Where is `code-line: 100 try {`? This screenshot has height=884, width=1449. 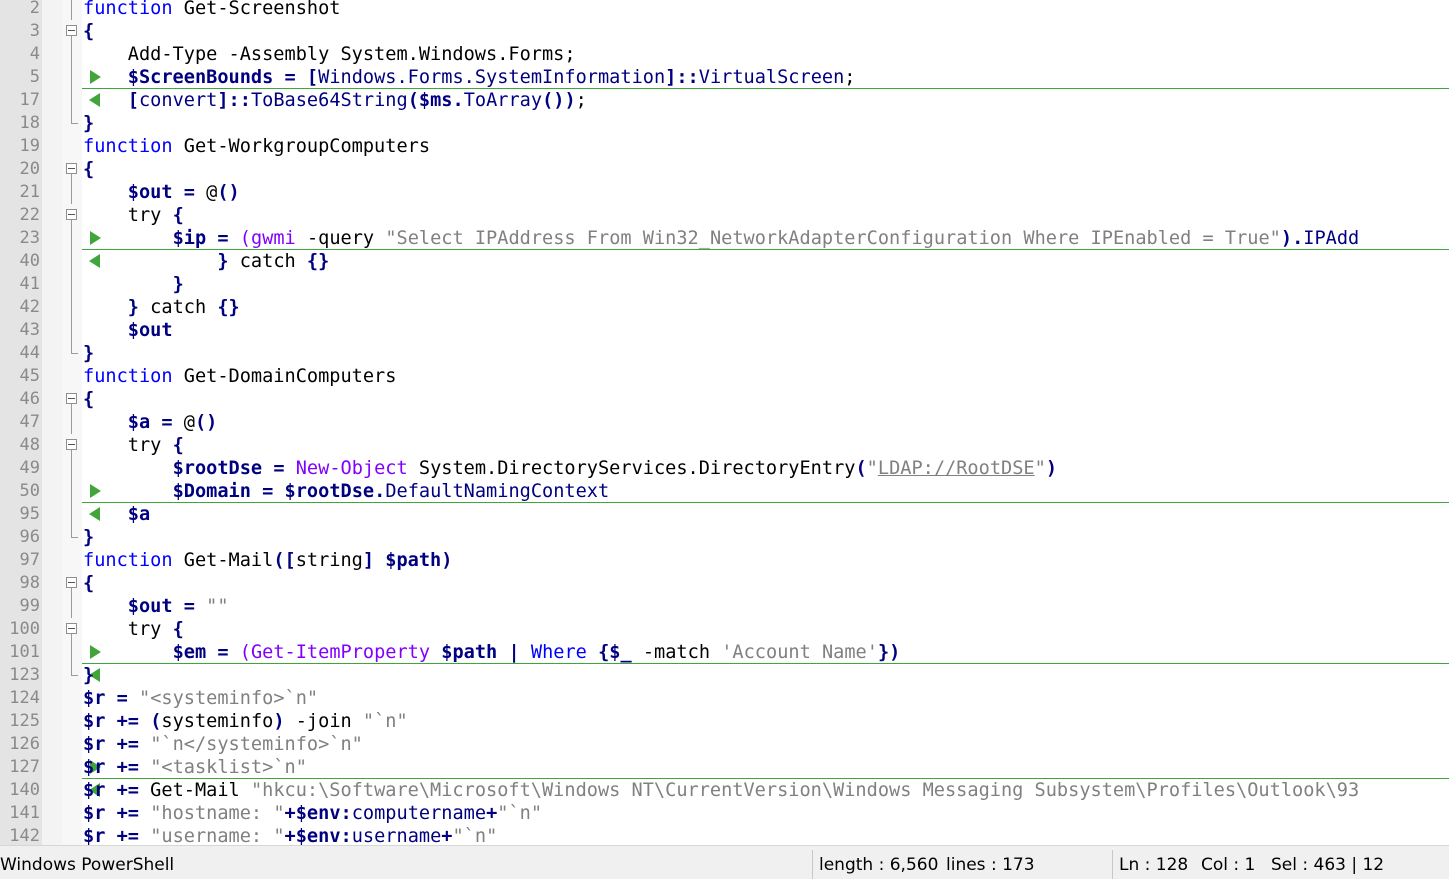
code-line: 100 try { is located at coordinates (724, 629).